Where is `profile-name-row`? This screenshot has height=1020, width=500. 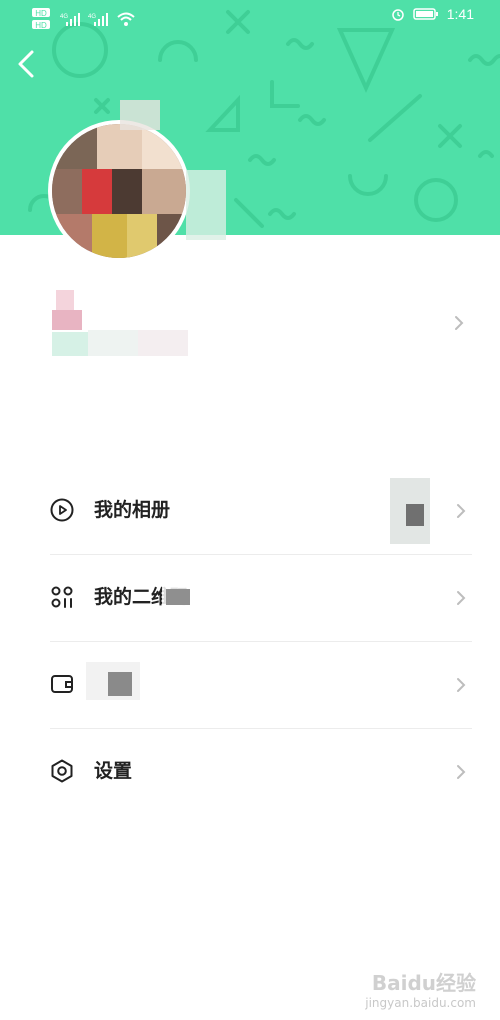 profile-name-row is located at coordinates (250, 325).